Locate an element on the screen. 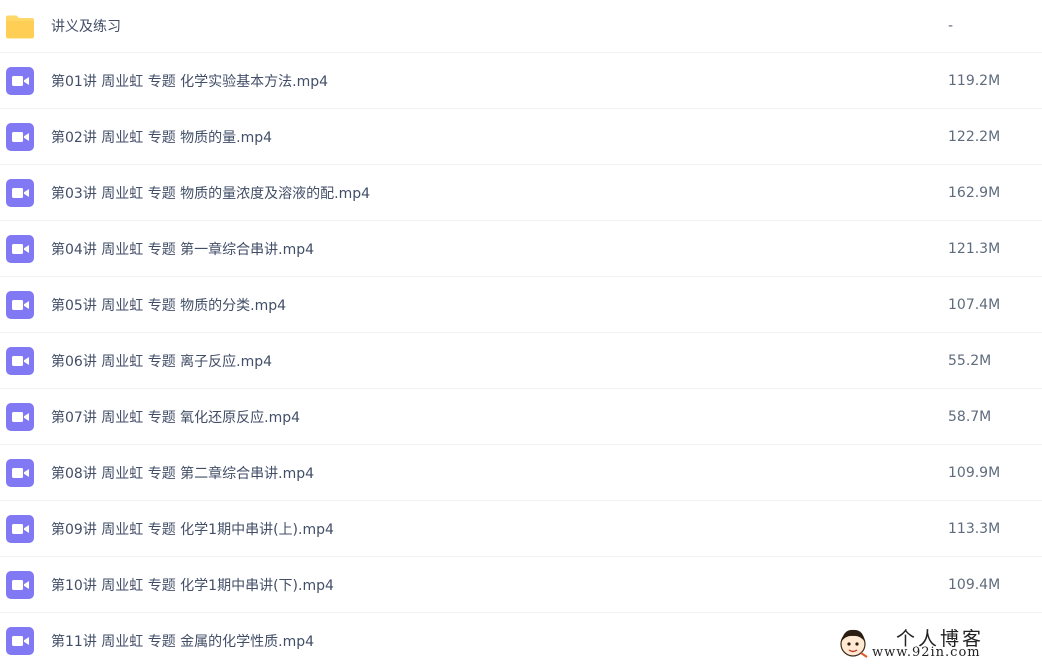  folder-icon is located at coordinates (20, 27).